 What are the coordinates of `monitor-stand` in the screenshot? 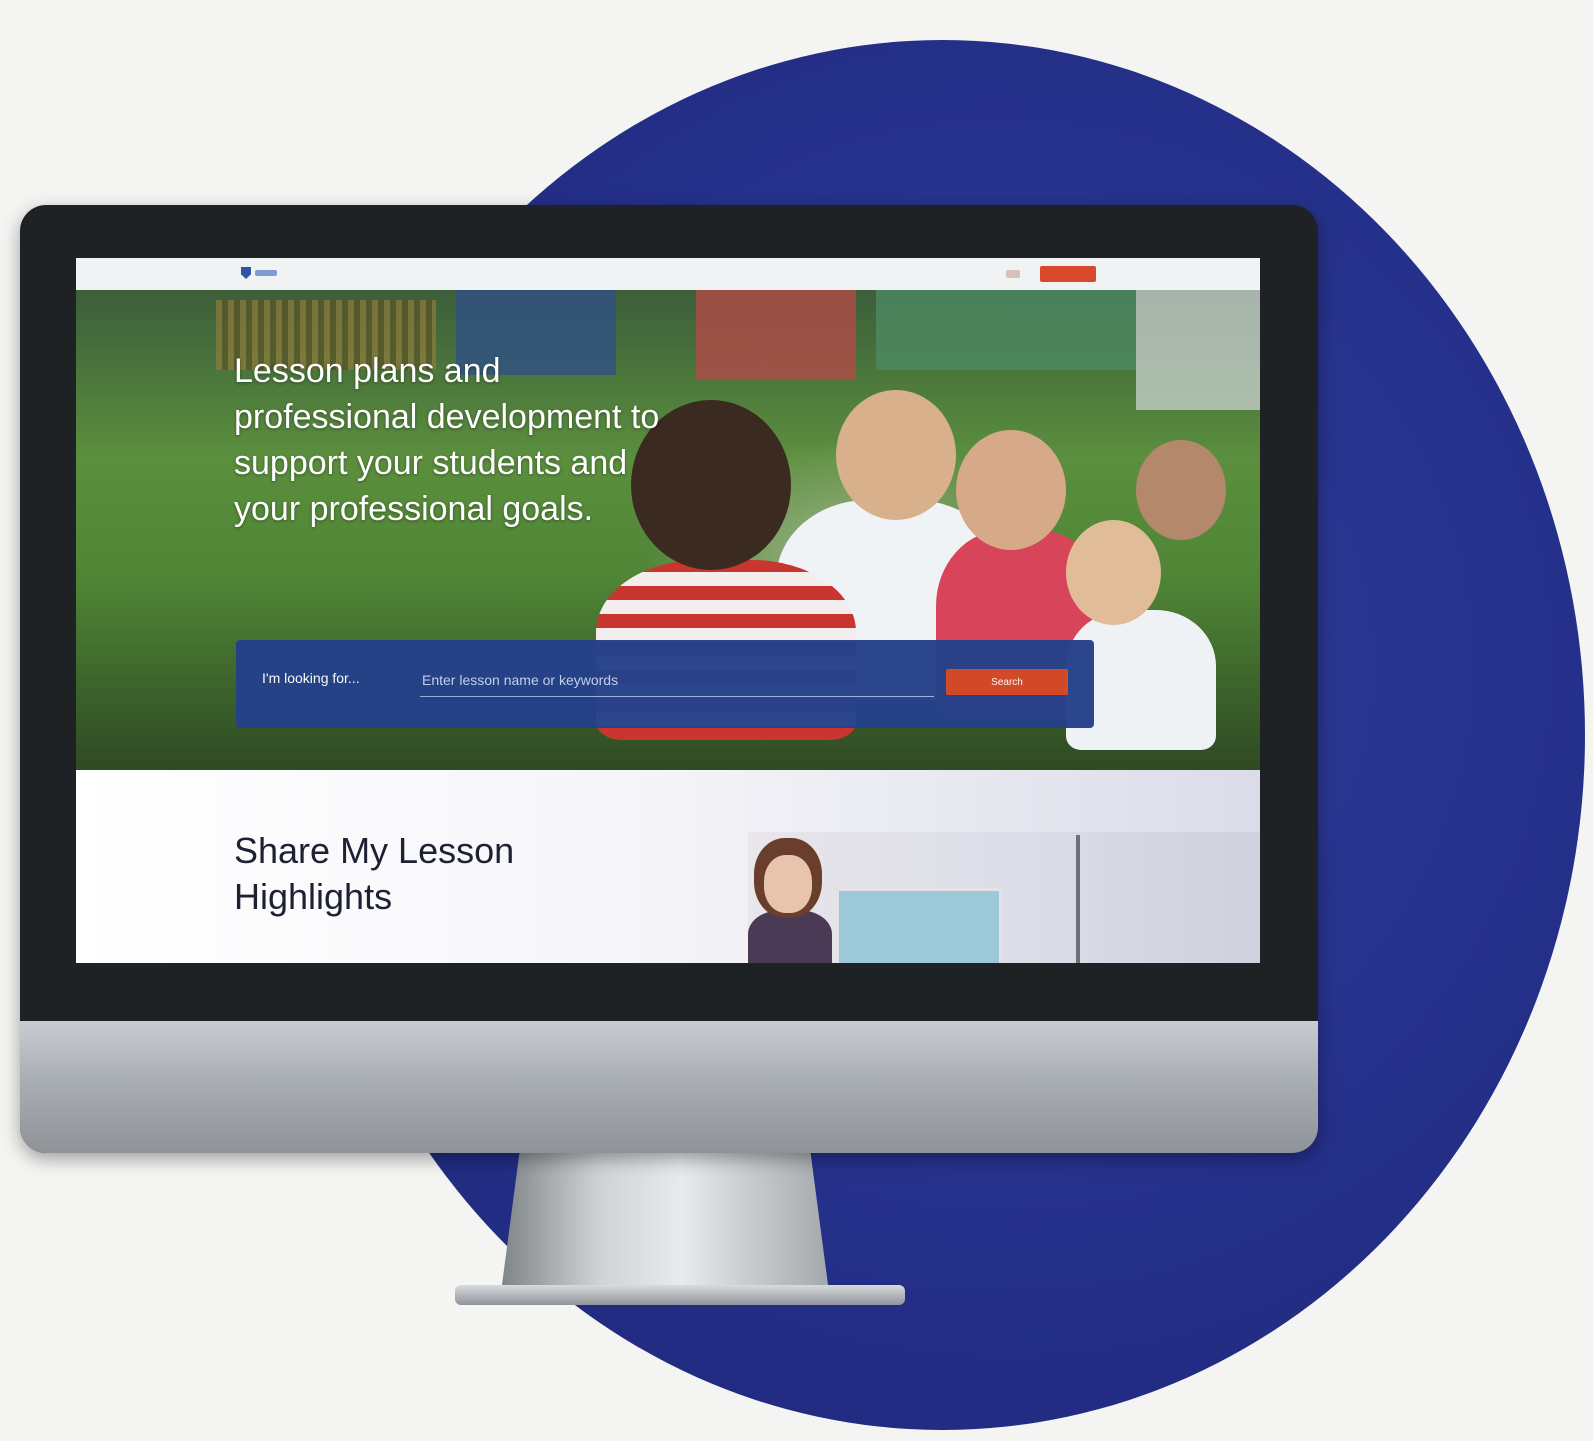 It's located at (665, 1225).